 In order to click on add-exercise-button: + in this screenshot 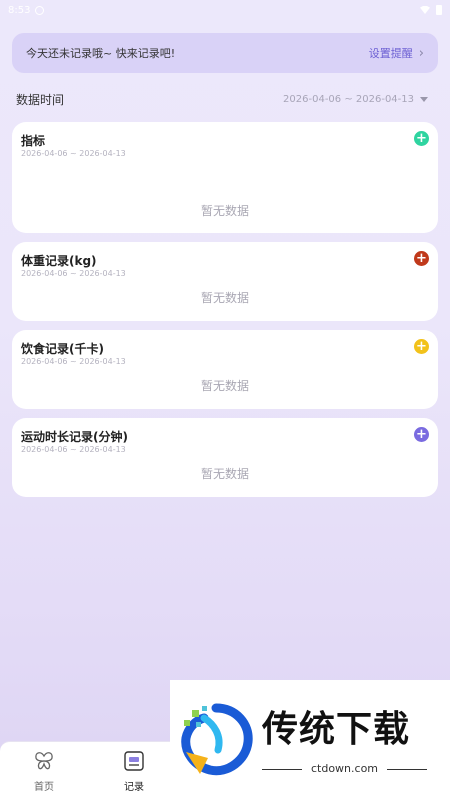, I will do `click(421, 434)`.